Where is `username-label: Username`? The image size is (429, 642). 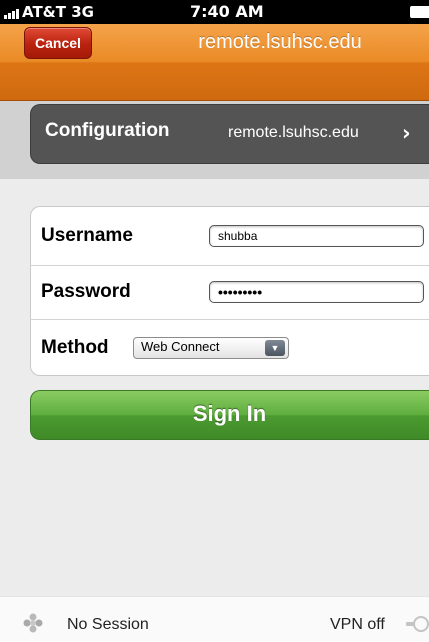
username-label: Username is located at coordinates (87, 235).